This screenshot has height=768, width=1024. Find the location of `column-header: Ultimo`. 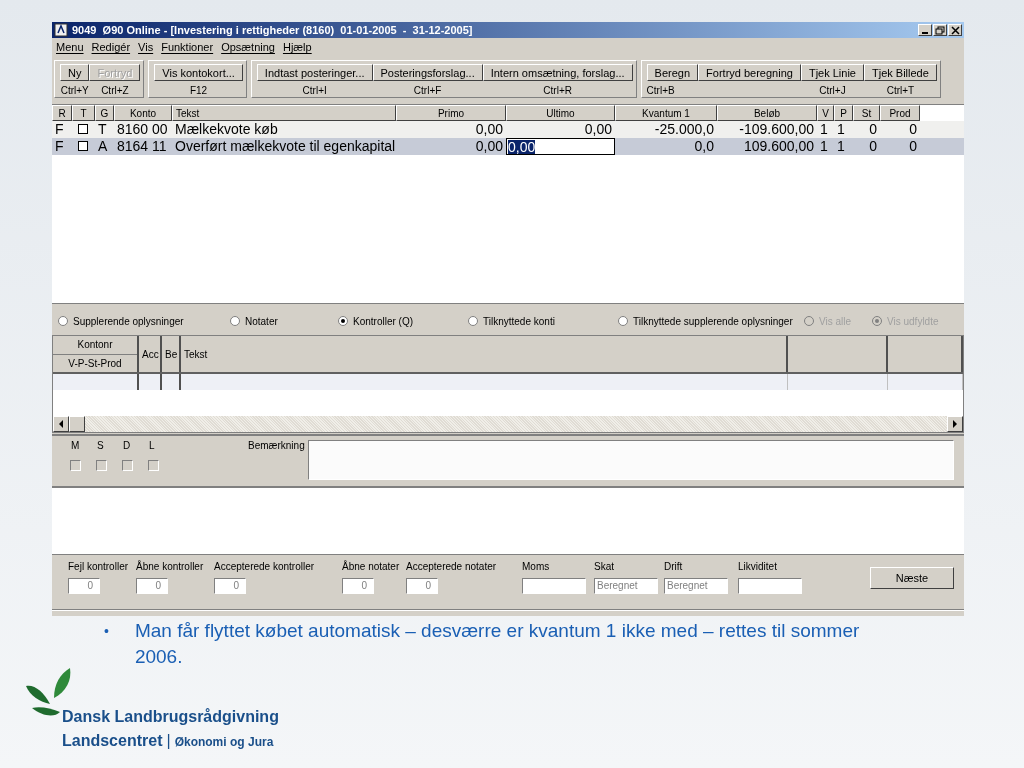

column-header: Ultimo is located at coordinates (560, 113).